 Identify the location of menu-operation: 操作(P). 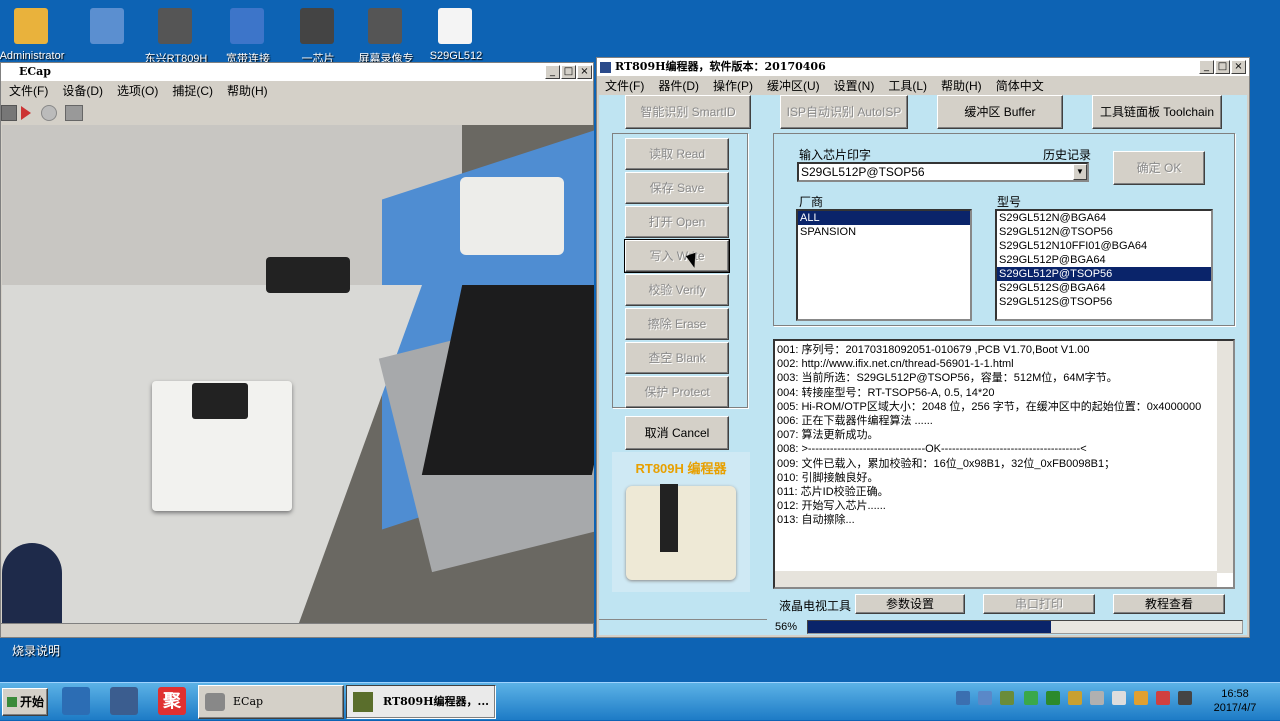
(733, 86).